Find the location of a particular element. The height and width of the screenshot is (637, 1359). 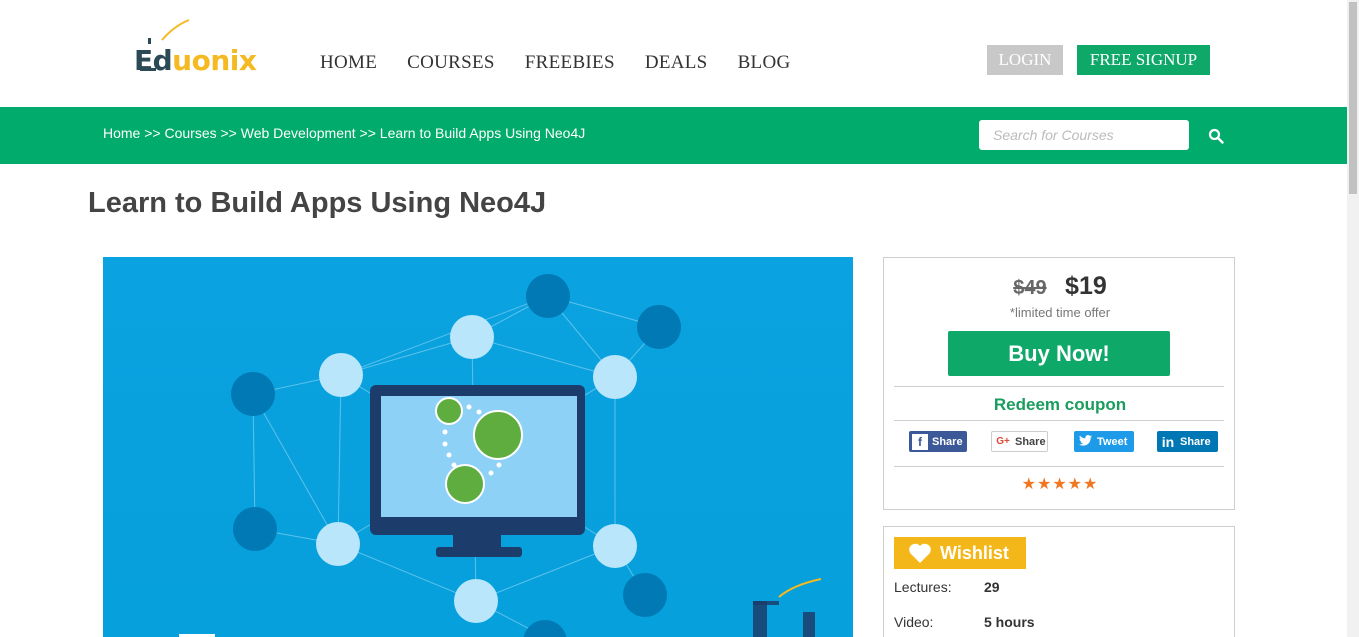

video-value: 5 hours is located at coordinates (1009, 622).